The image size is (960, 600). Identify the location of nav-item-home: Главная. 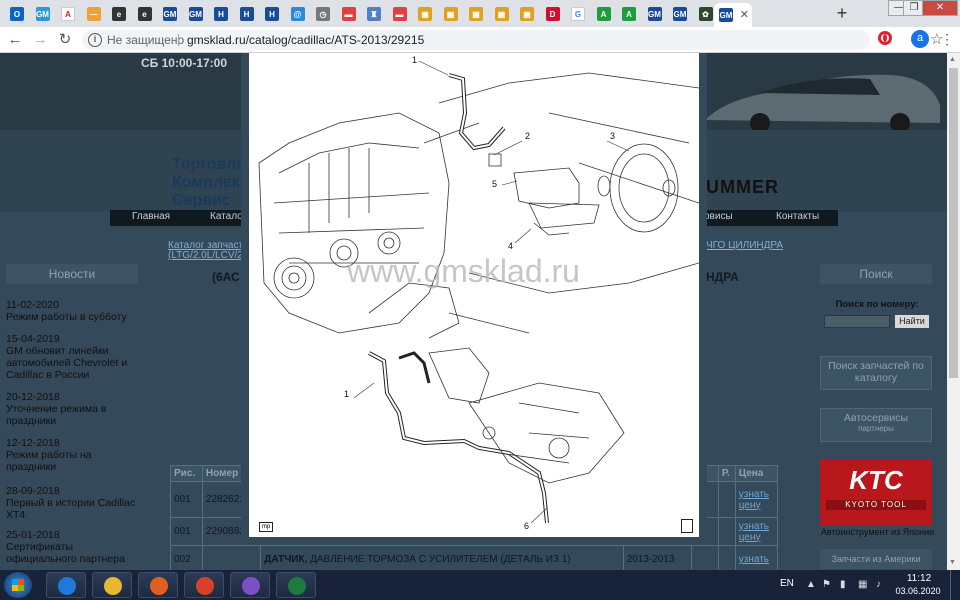
(151, 216).